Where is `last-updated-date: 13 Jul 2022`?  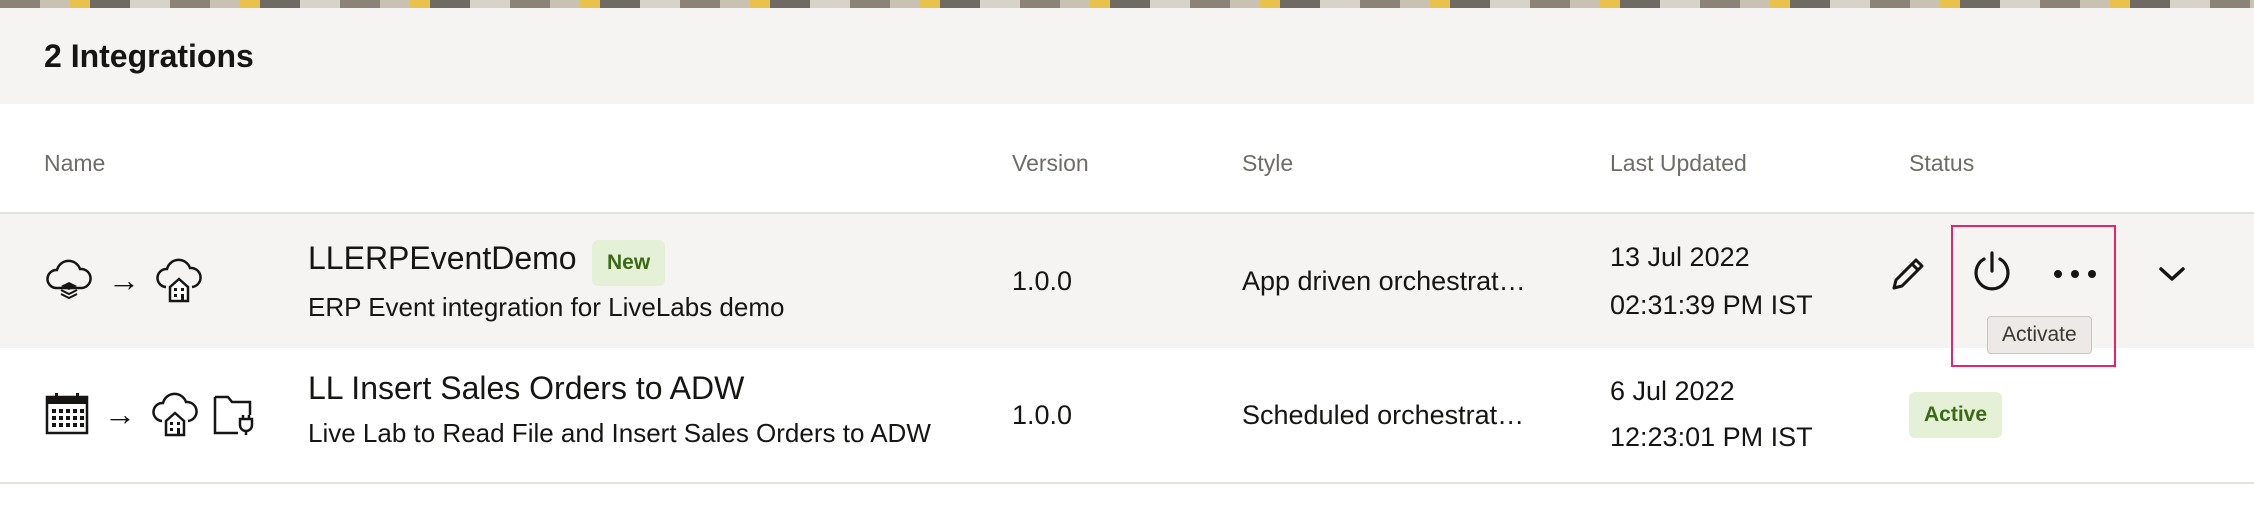 last-updated-date: 13 Jul 2022 is located at coordinates (1680, 257).